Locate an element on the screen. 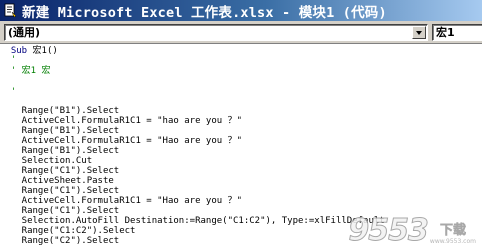 The image size is (482, 248). code-window-selector-bar: (通用) 宏1 is located at coordinates (241, 32).